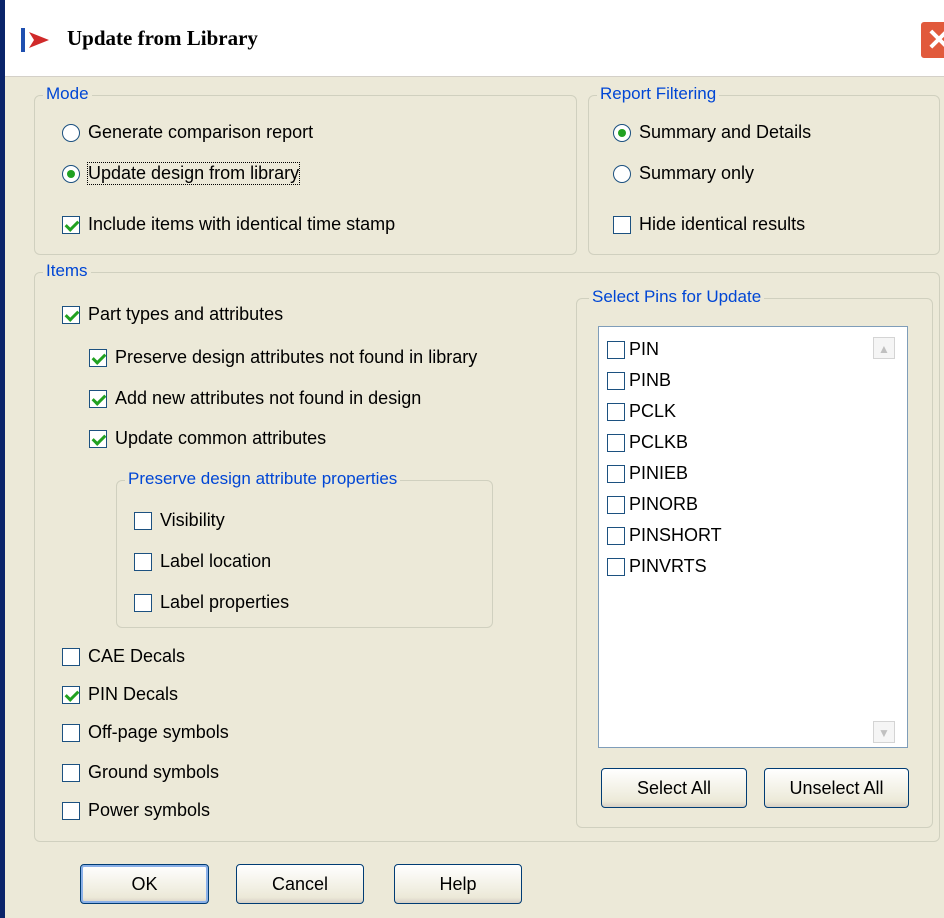 This screenshot has width=944, height=918. I want to click on ok-button: OK, so click(144, 884).